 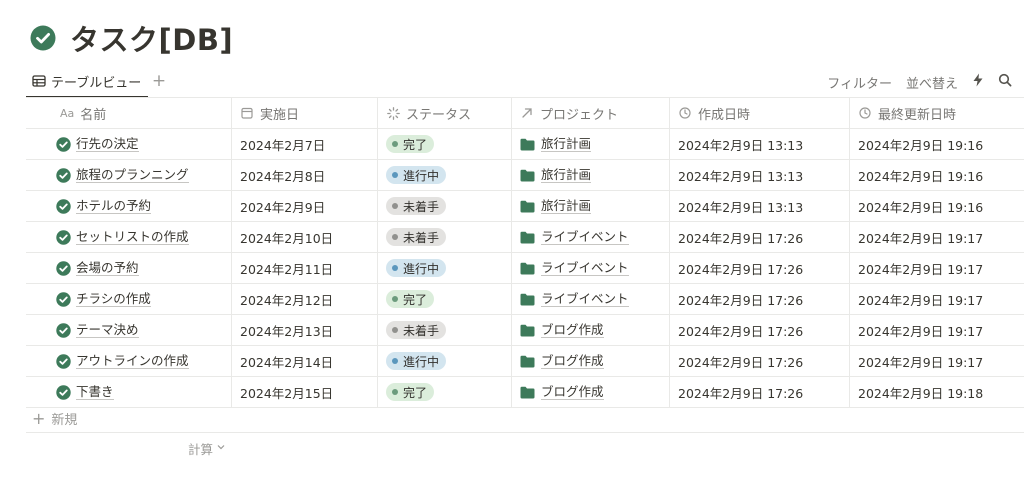 What do you see at coordinates (1005, 82) in the screenshot?
I see `search-button` at bounding box center [1005, 82].